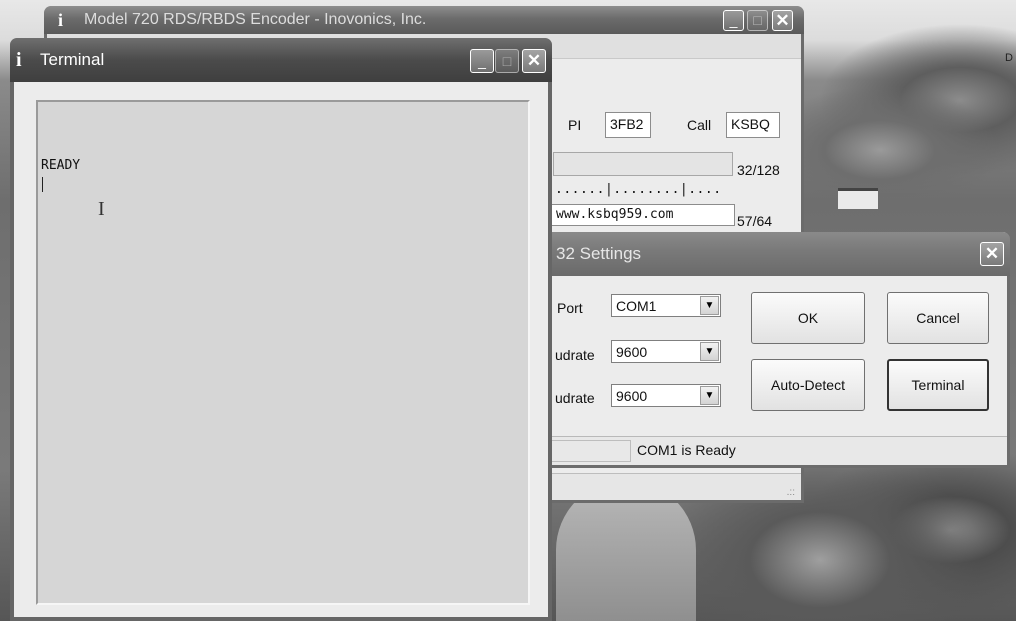 This screenshot has height=621, width=1016. I want to click on settings-statusbar: COM1 is Ready, so click(766, 450).